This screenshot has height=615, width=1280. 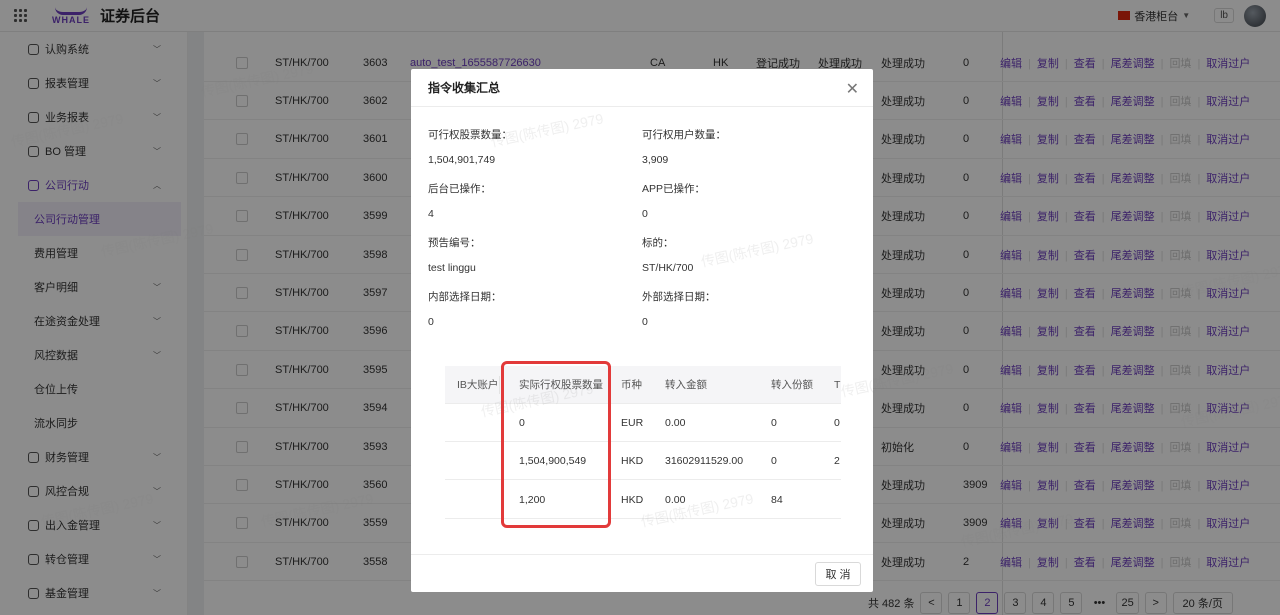 What do you see at coordinates (679, 297) in the screenshot?
I see `field-label: 外部选择日期：` at bounding box center [679, 297].